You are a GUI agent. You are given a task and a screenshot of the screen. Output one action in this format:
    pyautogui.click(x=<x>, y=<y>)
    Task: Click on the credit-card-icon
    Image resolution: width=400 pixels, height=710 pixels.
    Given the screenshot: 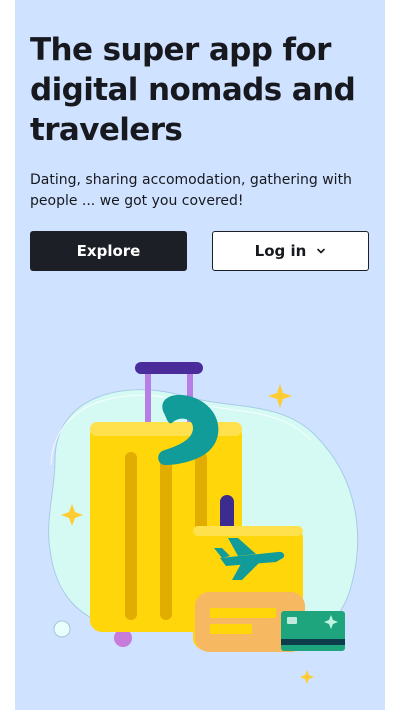 What is the action you would take?
    pyautogui.click(x=313, y=631)
    